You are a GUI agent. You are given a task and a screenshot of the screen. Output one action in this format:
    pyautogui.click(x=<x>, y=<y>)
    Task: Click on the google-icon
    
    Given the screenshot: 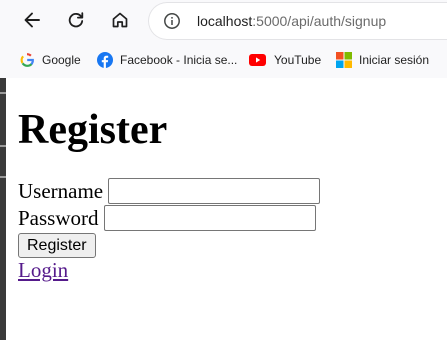 What is the action you would take?
    pyautogui.click(x=27, y=60)
    